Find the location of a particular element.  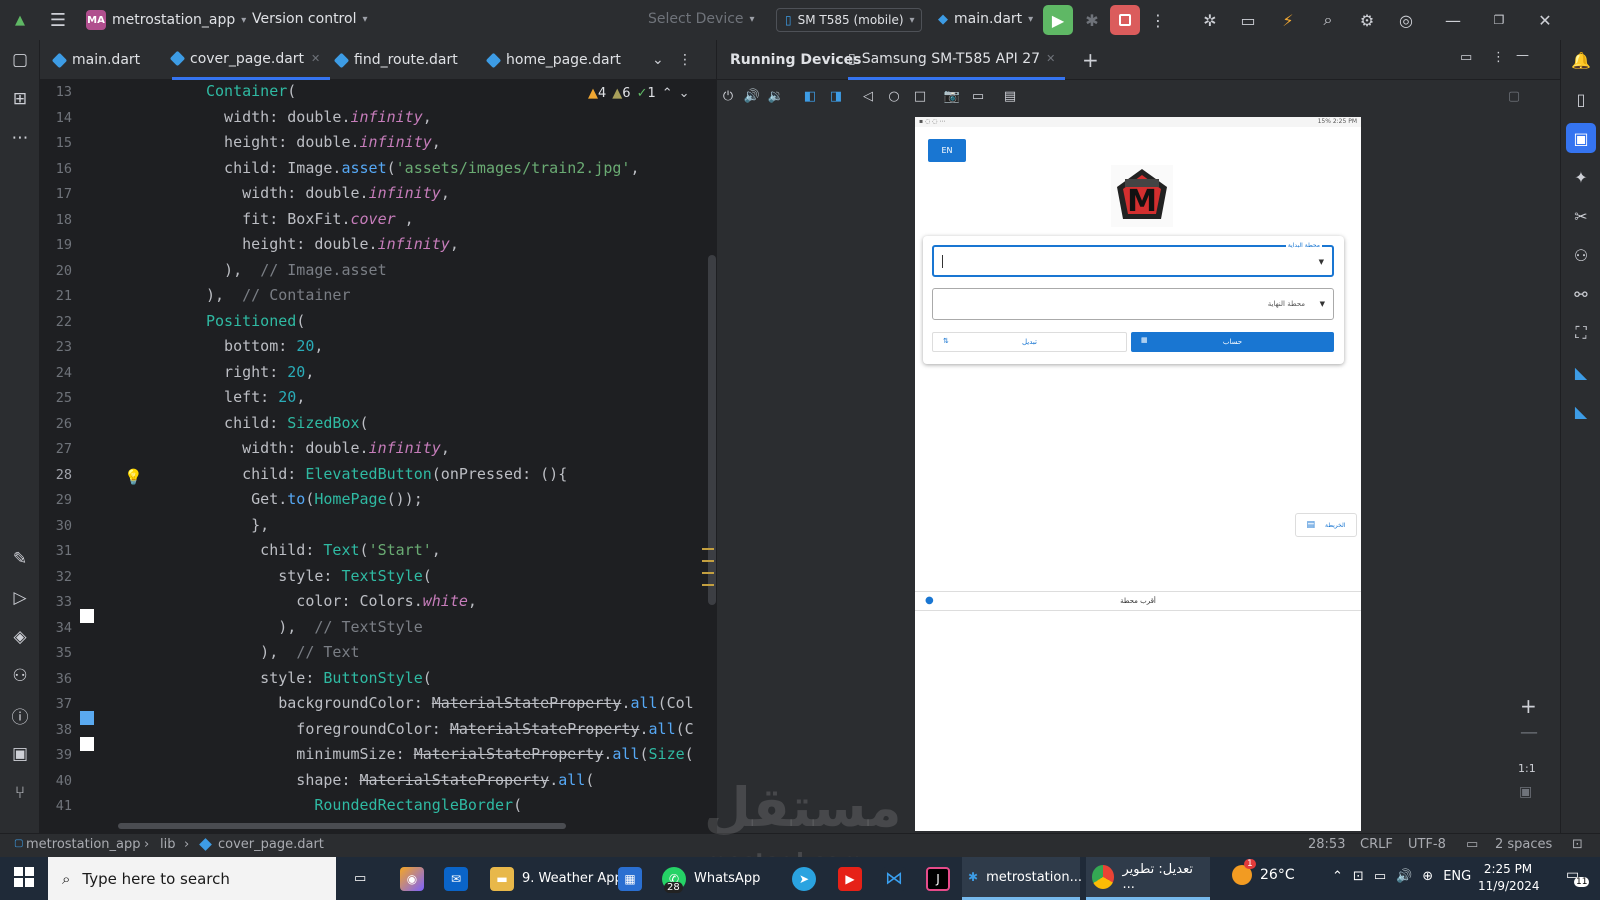

breadcrumb-lib: lib is located at coordinates (167, 844).